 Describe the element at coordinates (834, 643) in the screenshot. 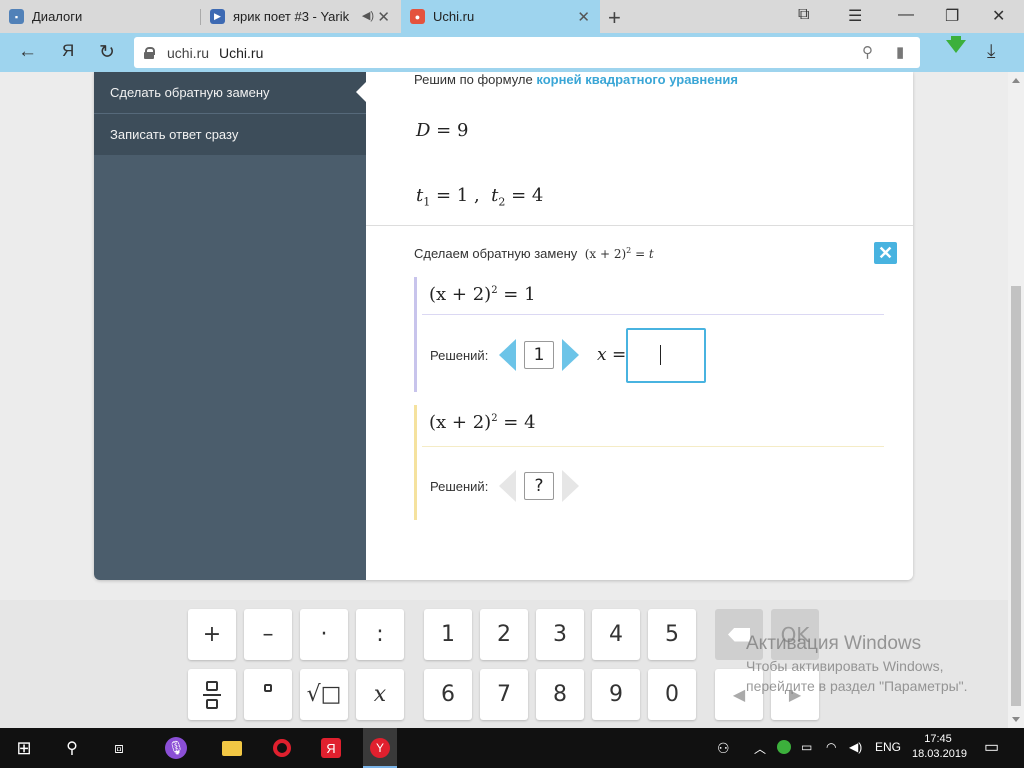

I see `activation-watermark-title: Активация Windows` at that location.